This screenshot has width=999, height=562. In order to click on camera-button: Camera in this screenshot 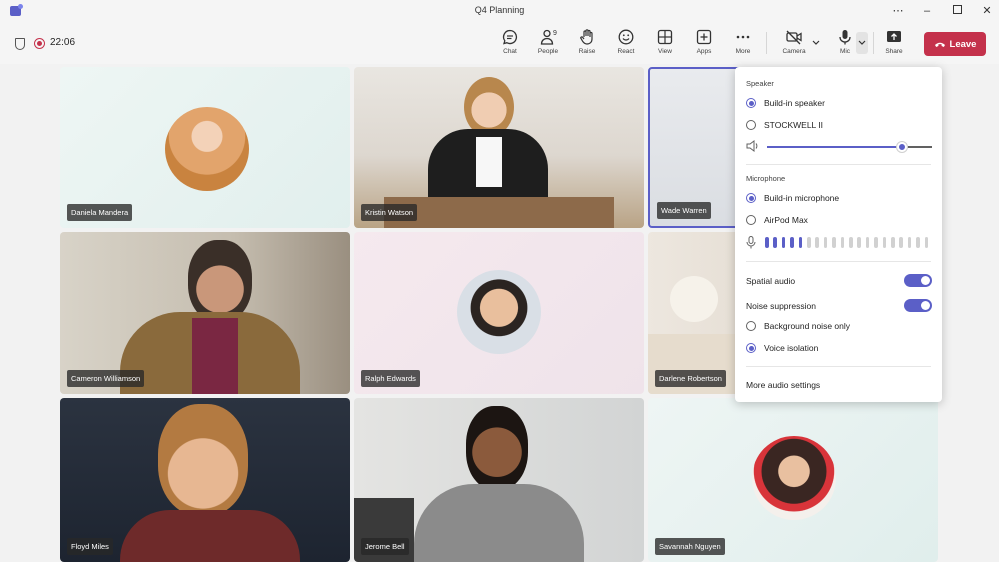, I will do `click(794, 43)`.